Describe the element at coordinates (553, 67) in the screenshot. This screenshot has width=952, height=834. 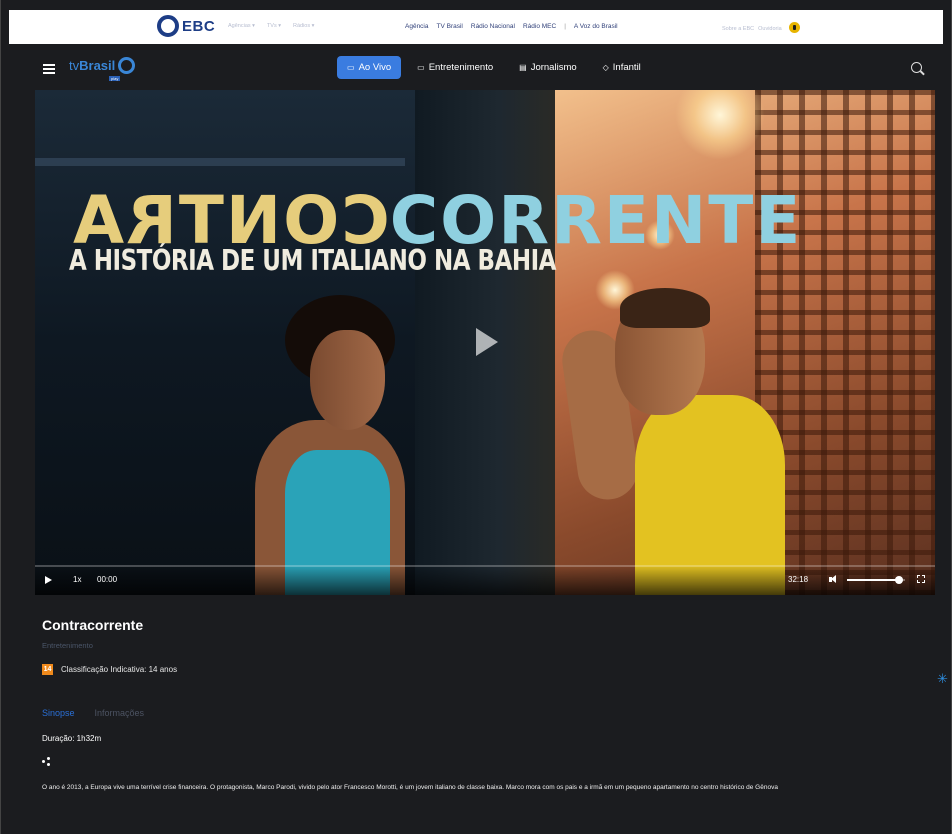
I see `nav-item-label: Jornalismo` at that location.